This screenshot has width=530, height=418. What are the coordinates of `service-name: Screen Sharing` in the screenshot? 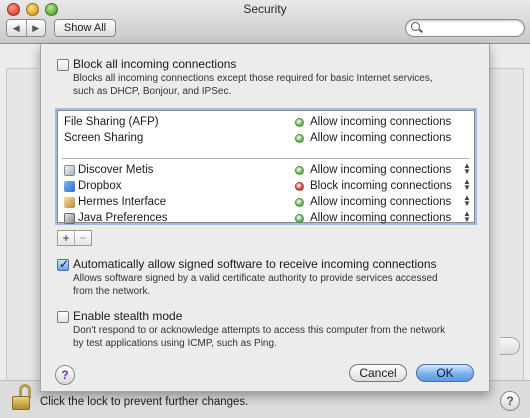 It's located at (104, 138).